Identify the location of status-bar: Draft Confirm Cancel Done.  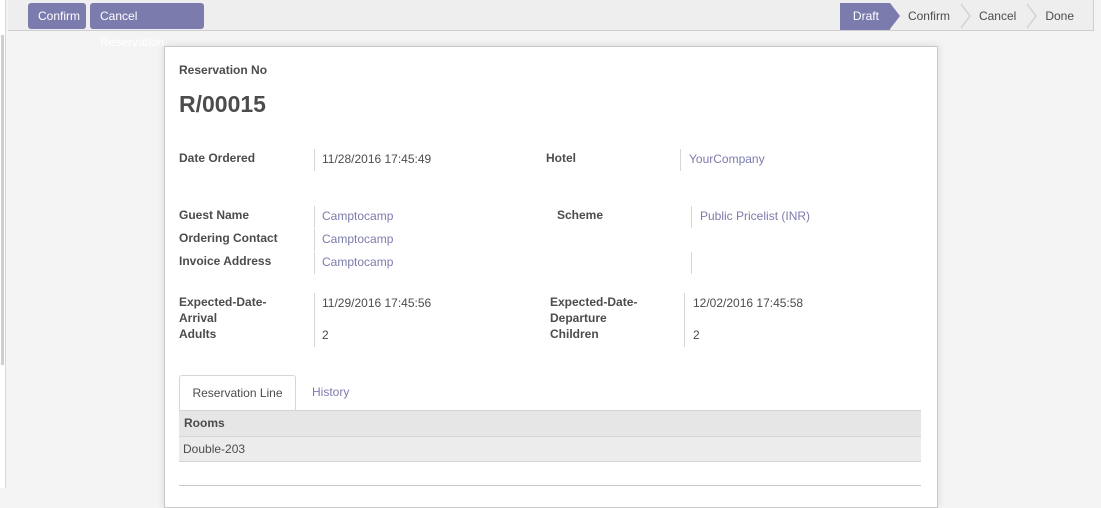
(962, 16).